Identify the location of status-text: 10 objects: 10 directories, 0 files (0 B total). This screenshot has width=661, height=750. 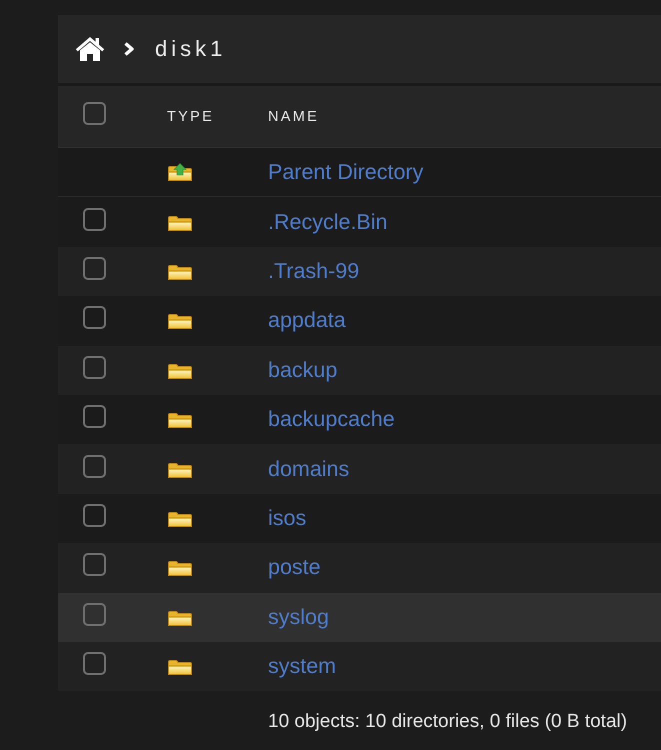
(448, 721).